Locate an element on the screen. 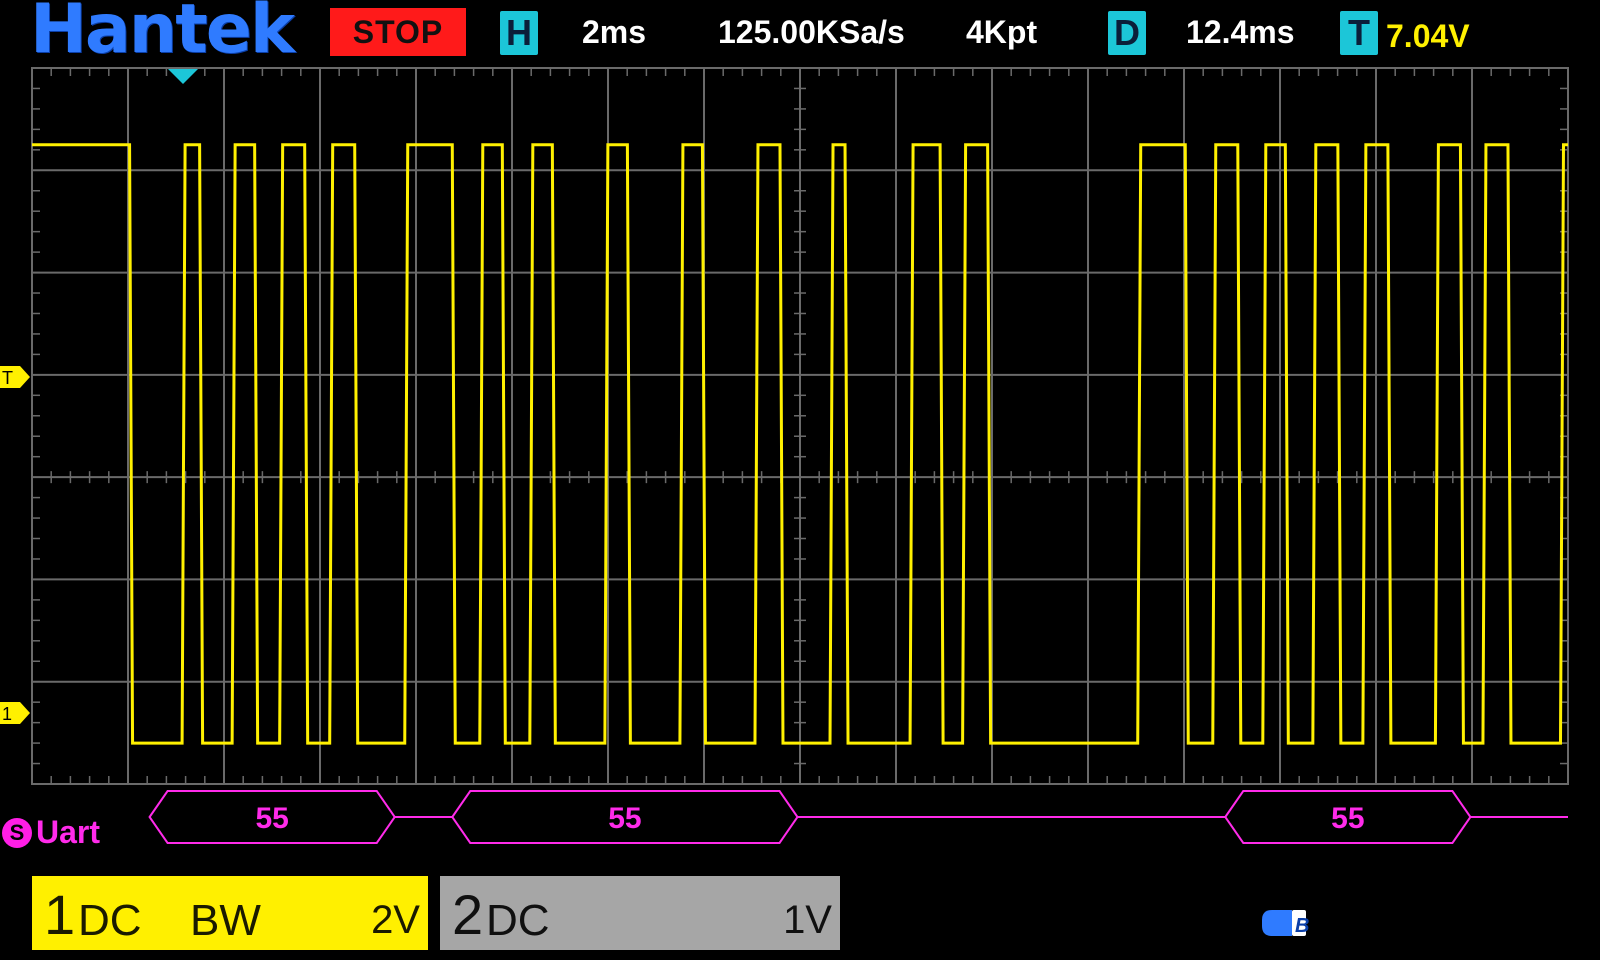  channel1-coupling: DC is located at coordinates (110, 920).